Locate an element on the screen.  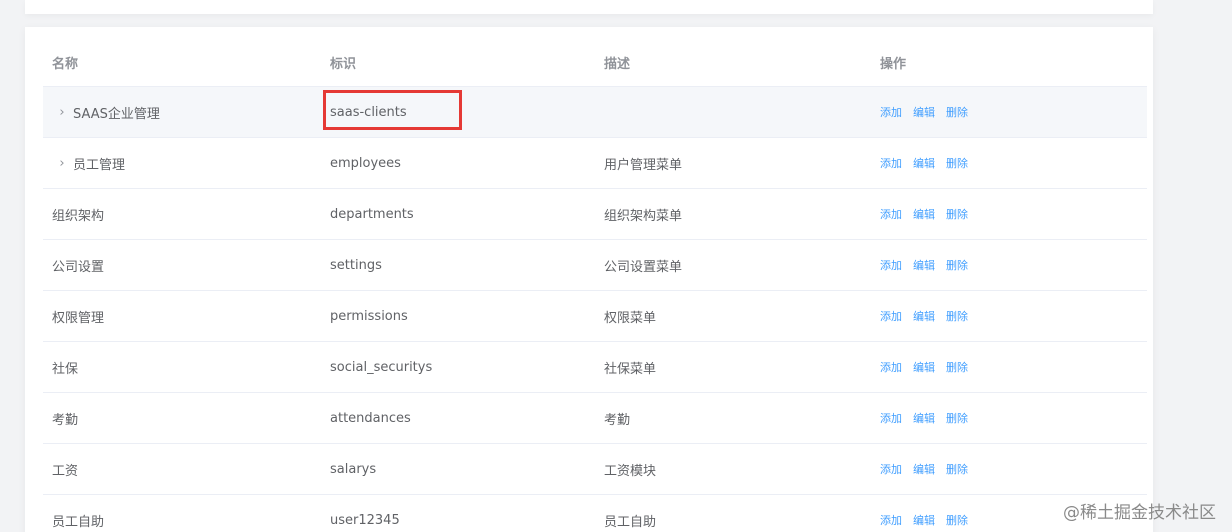
row-code: permissions is located at coordinates (369, 316).